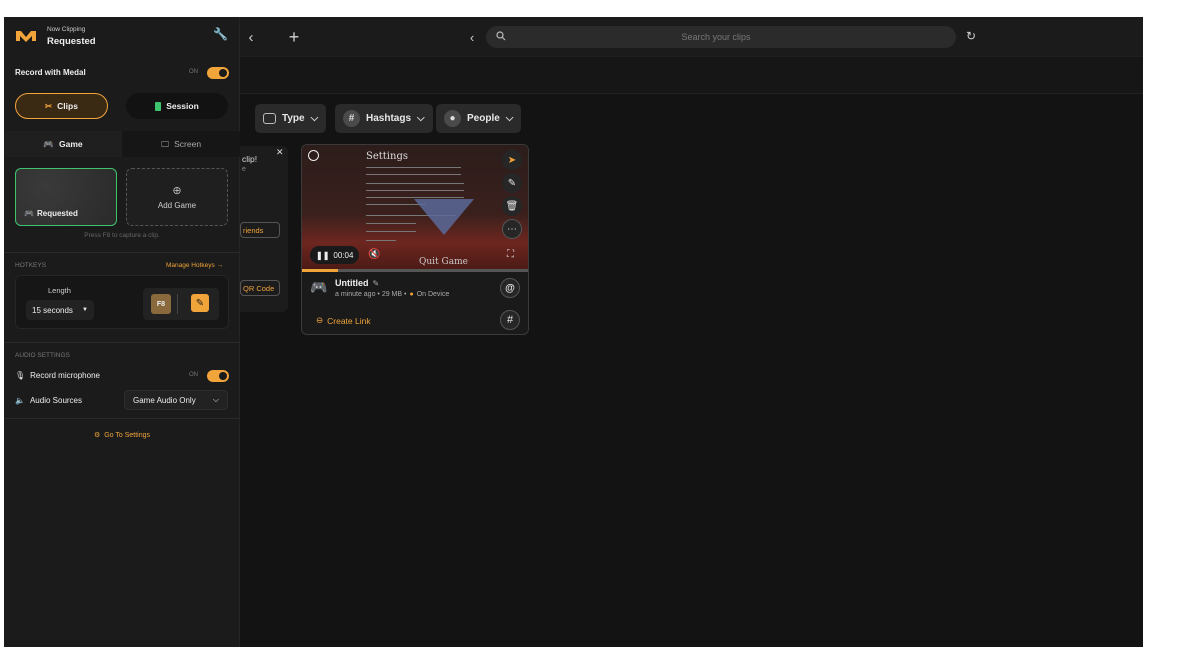 This screenshot has height=656, width=1195. What do you see at coordinates (65, 375) in the screenshot?
I see `record-microphone-label: Record microphone` at bounding box center [65, 375].